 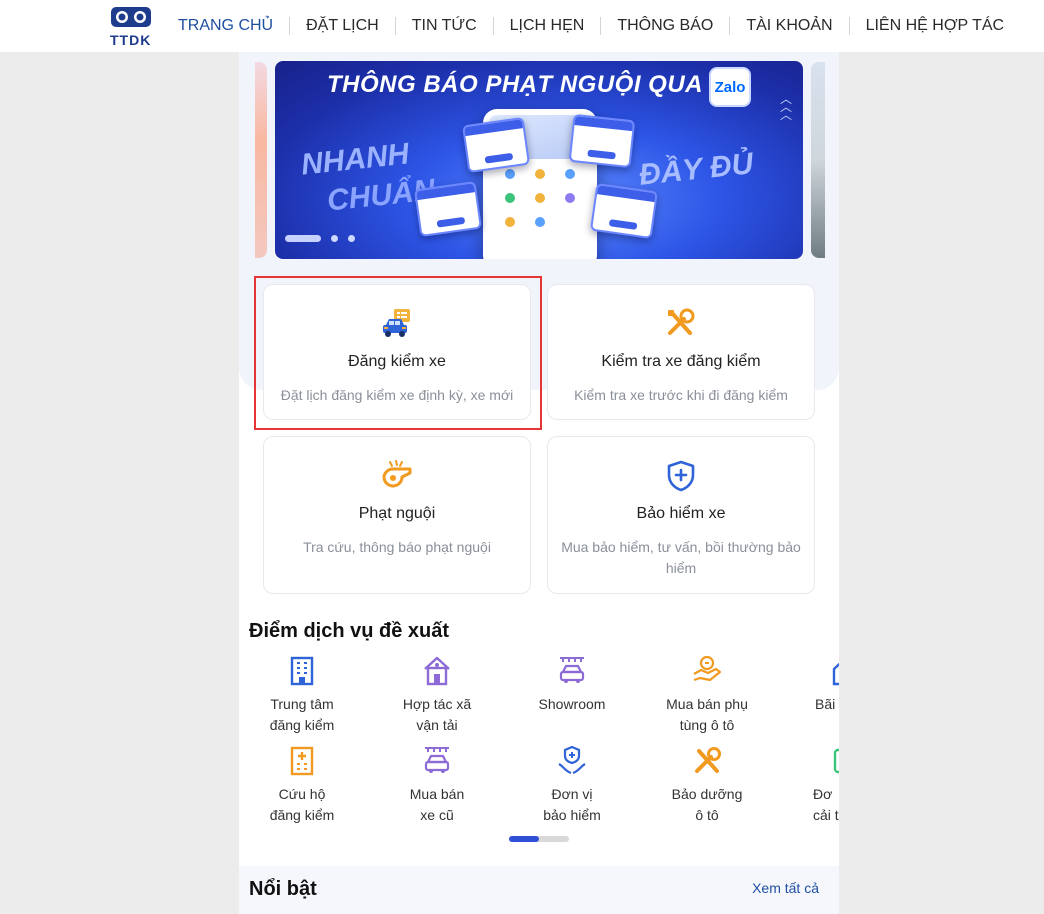 I want to click on poi-label: Hợp tác xã vận tải, so click(x=437, y=714).